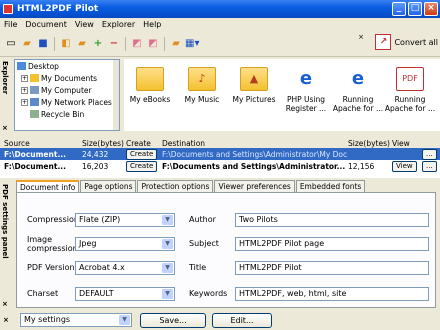 The width and height of the screenshot is (440, 330). What do you see at coordinates (137, 44) in the screenshot?
I see `convert-icon: ◩` at bounding box center [137, 44].